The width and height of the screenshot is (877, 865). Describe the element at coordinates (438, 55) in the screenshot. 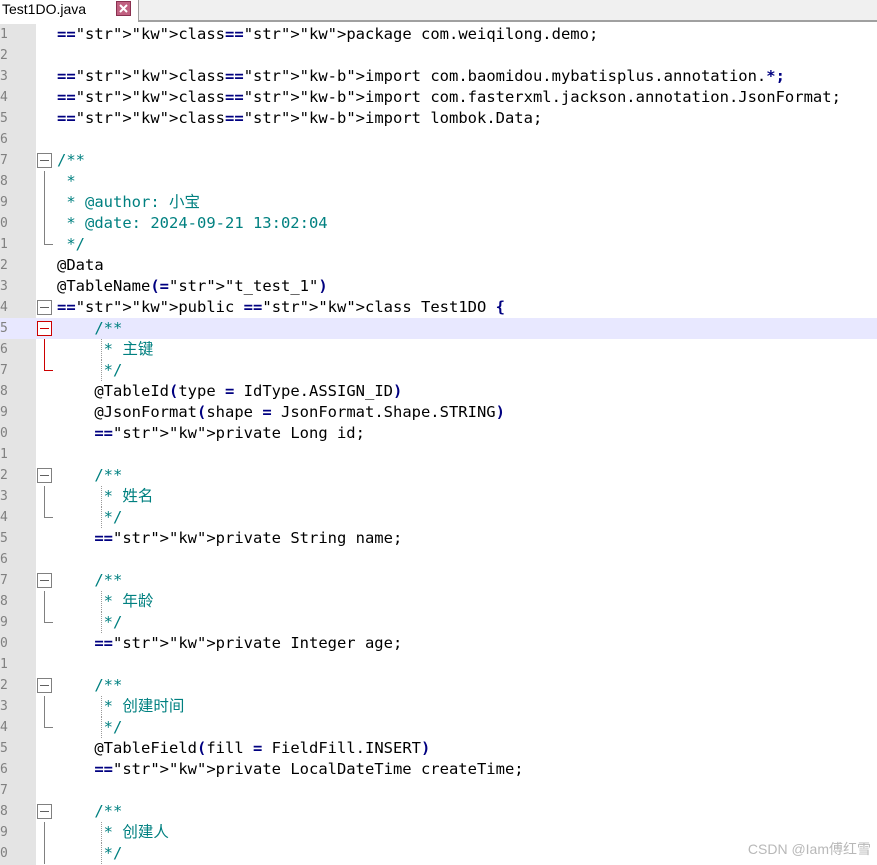

I see `code-line: 2` at that location.